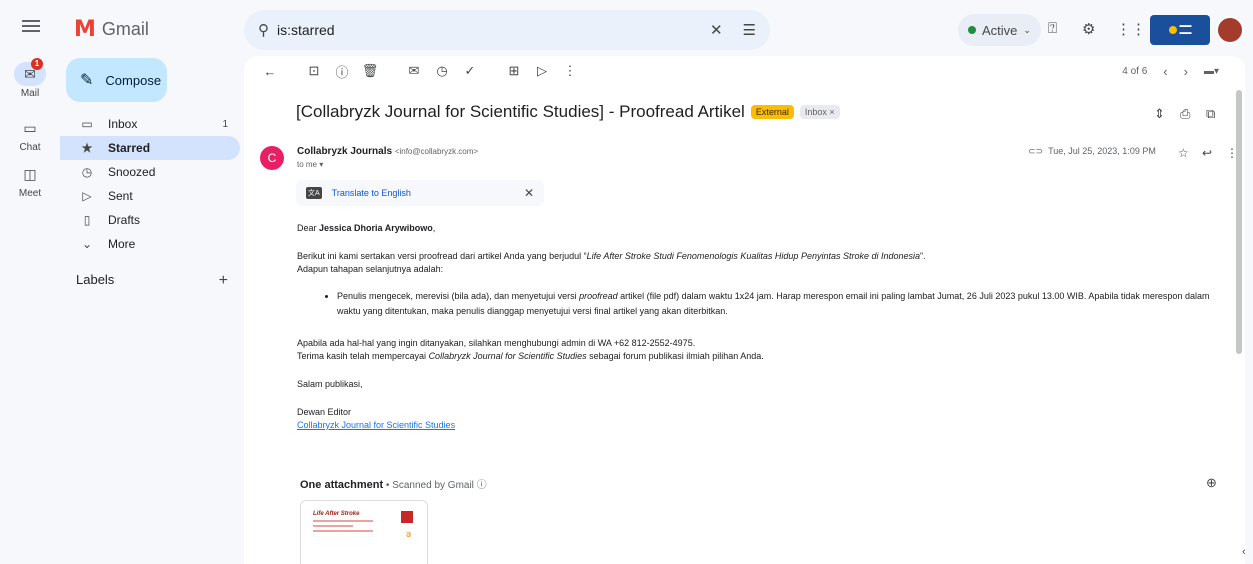  What do you see at coordinates (124, 220) in the screenshot?
I see `nav-label: Drafts` at bounding box center [124, 220].